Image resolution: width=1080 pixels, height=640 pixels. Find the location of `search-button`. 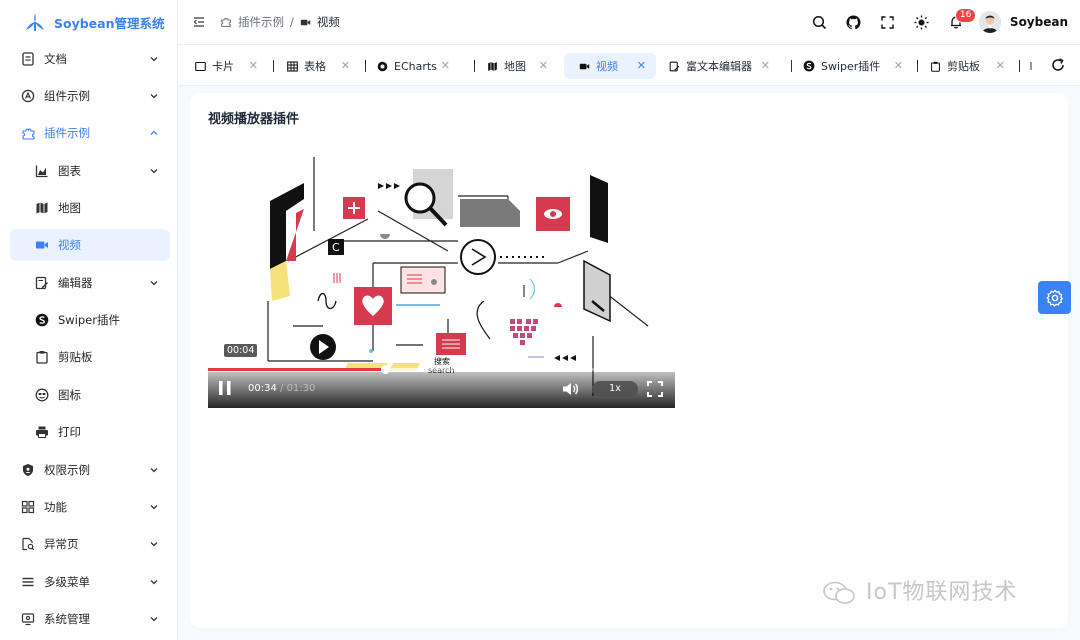

search-button is located at coordinates (820, 22).